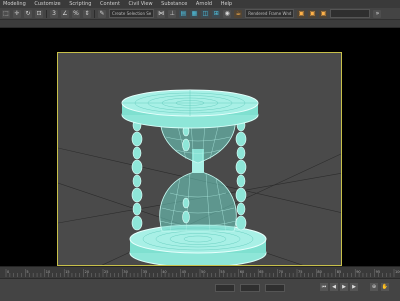 The height and width of the screenshot is (301, 400). Describe the element at coordinates (54, 13) in the screenshot. I see `snap-icon: 3` at that location.